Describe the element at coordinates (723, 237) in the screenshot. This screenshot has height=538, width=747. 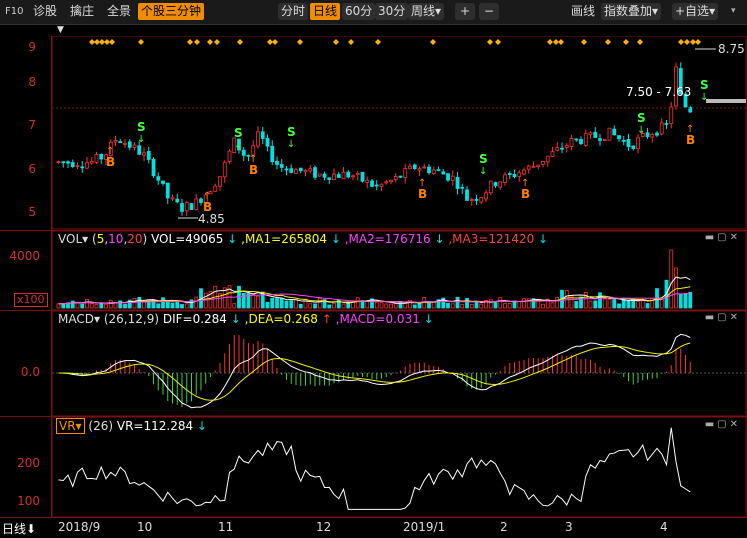
I see `vol-window-controls: ▬▢✕` at that location.